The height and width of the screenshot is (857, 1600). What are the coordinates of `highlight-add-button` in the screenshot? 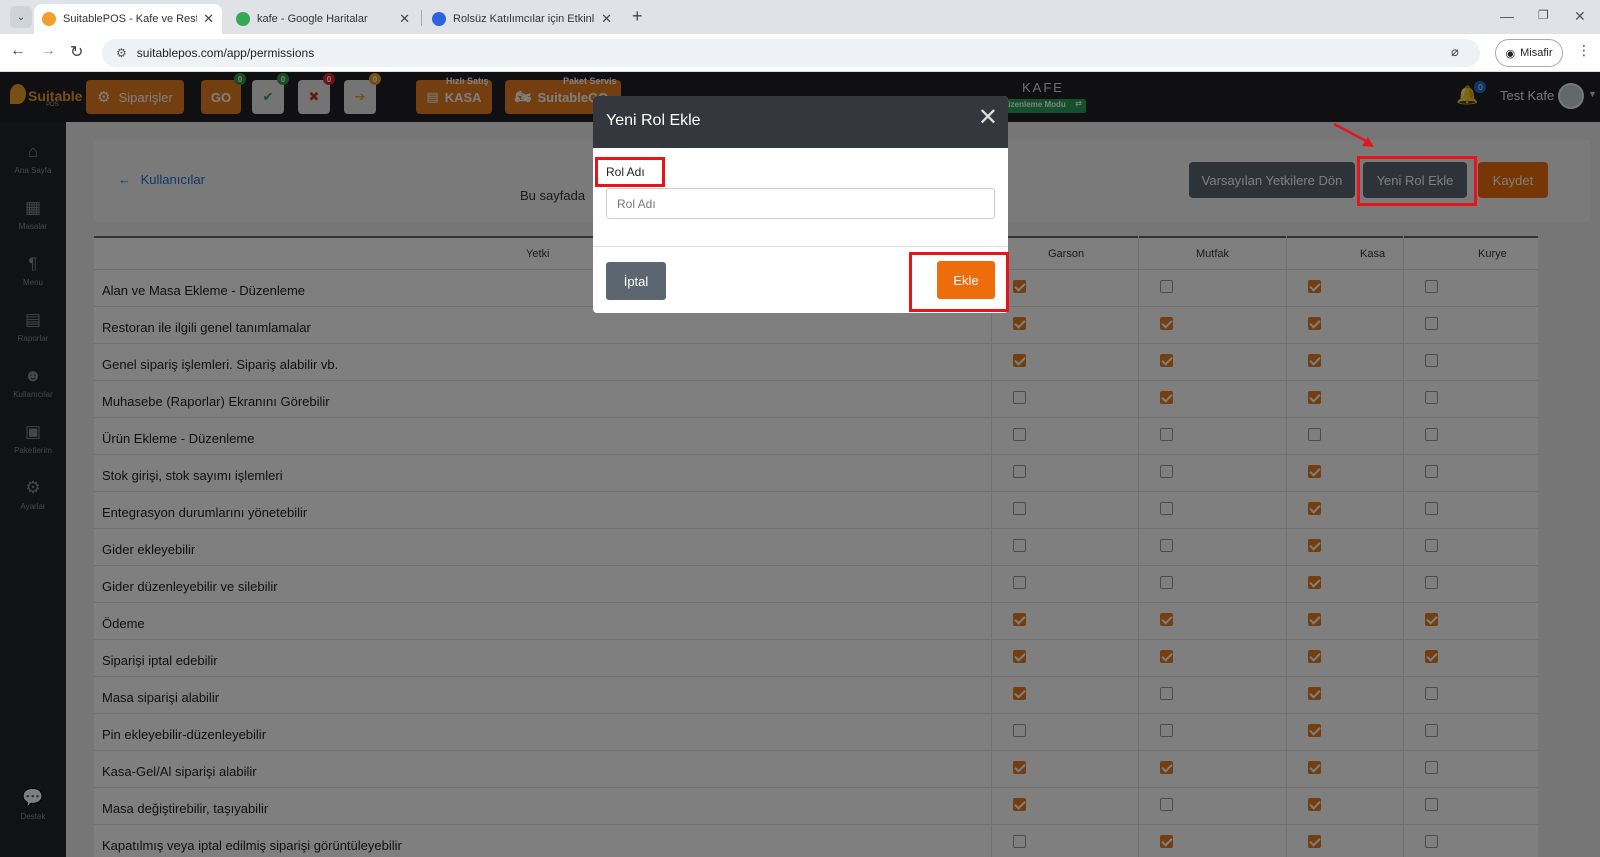 It's located at (959, 282).